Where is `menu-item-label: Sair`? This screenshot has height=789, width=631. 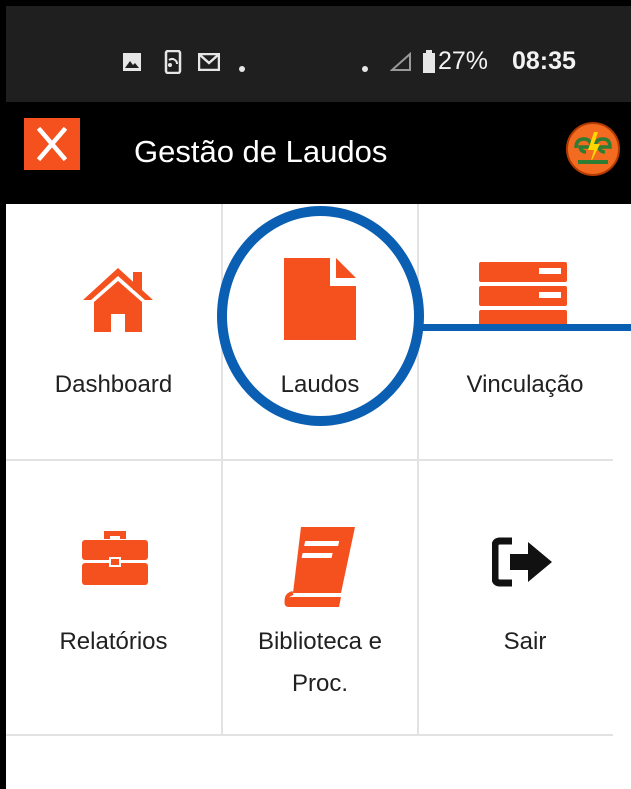
menu-item-label: Sair is located at coordinates (525, 641).